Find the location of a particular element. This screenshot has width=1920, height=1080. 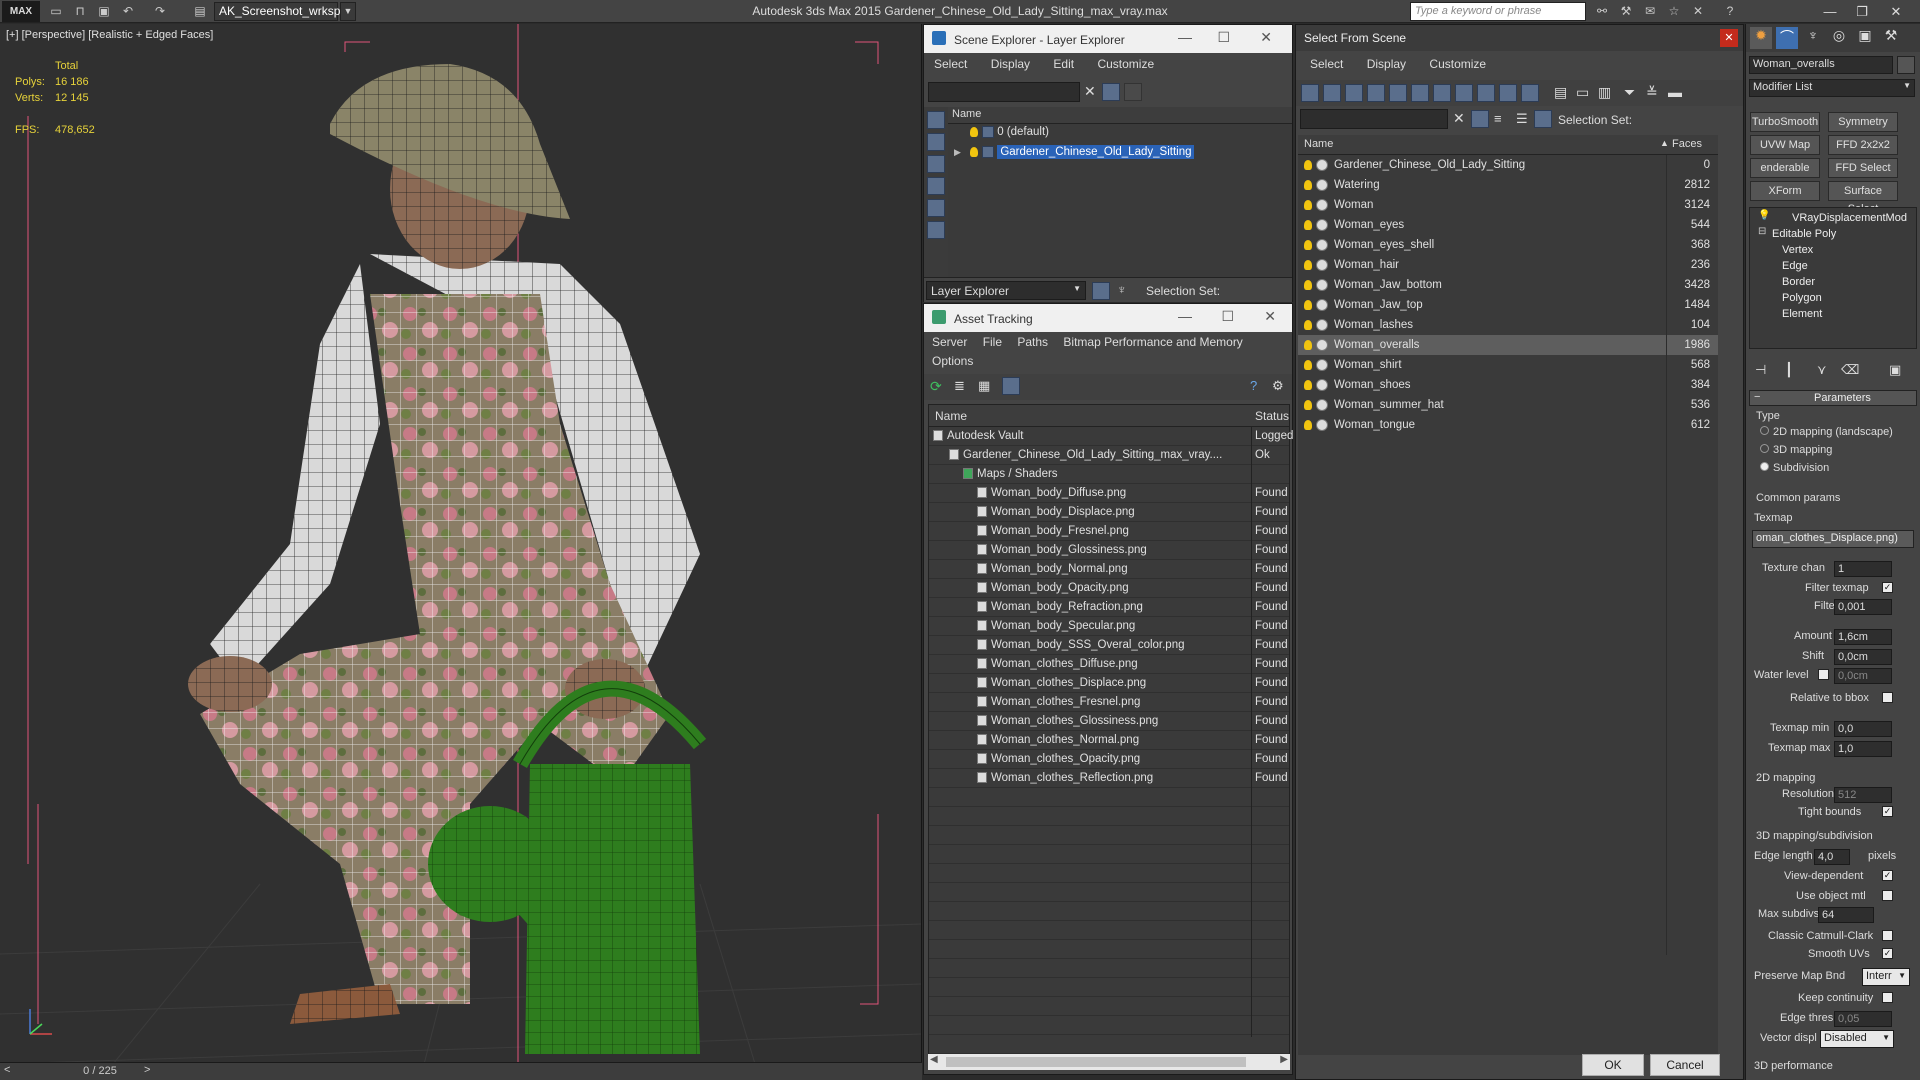

display-frozen-icon is located at coordinates (1530, 93).